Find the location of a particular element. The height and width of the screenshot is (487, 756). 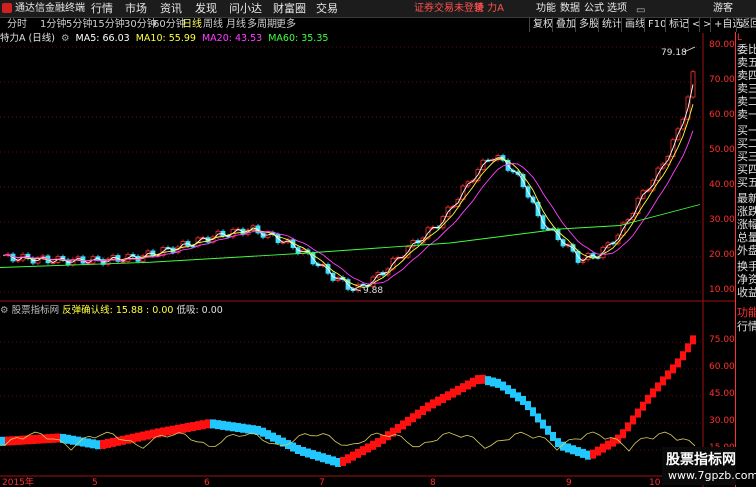

price-tick-60: 60.00 is located at coordinates (722, 115).